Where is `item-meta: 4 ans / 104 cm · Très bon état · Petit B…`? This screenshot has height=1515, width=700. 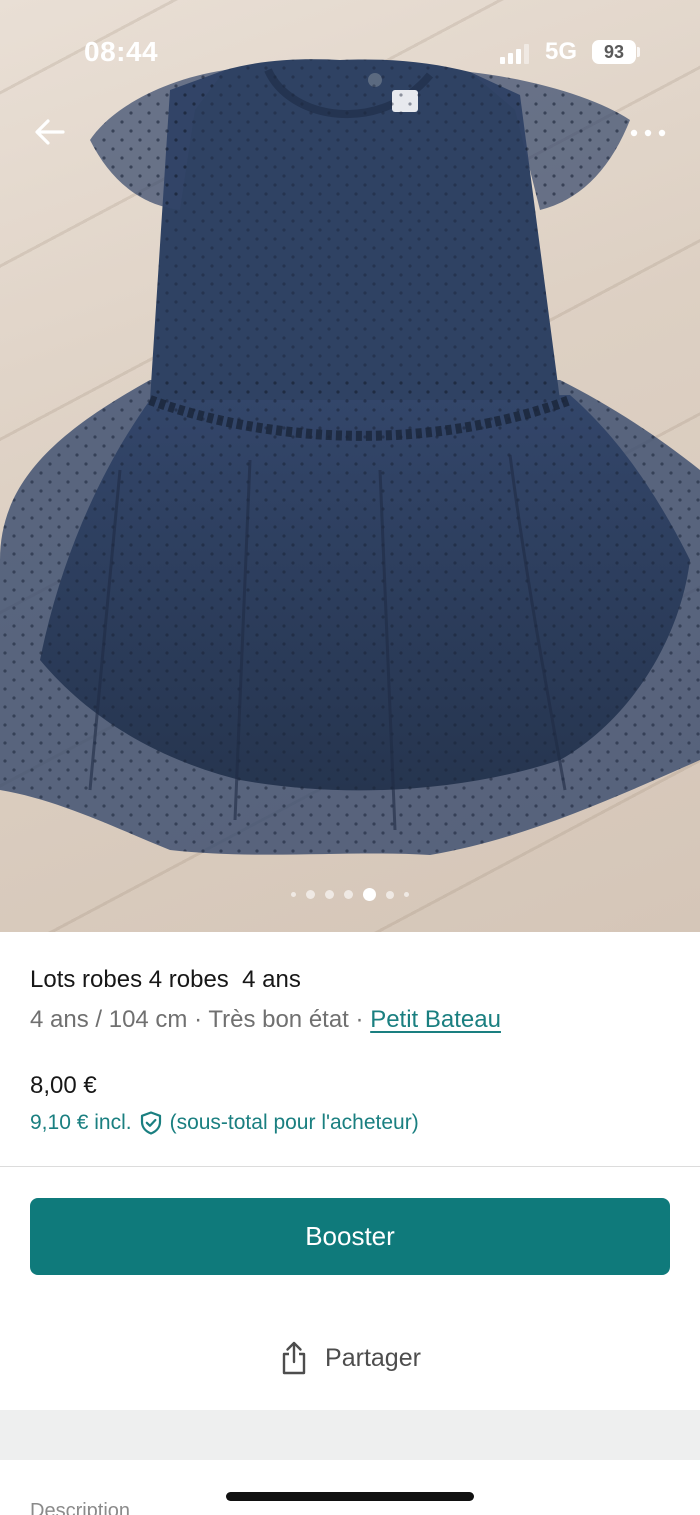 item-meta: 4 ans / 104 cm · Très bon état · Petit B… is located at coordinates (265, 1020).